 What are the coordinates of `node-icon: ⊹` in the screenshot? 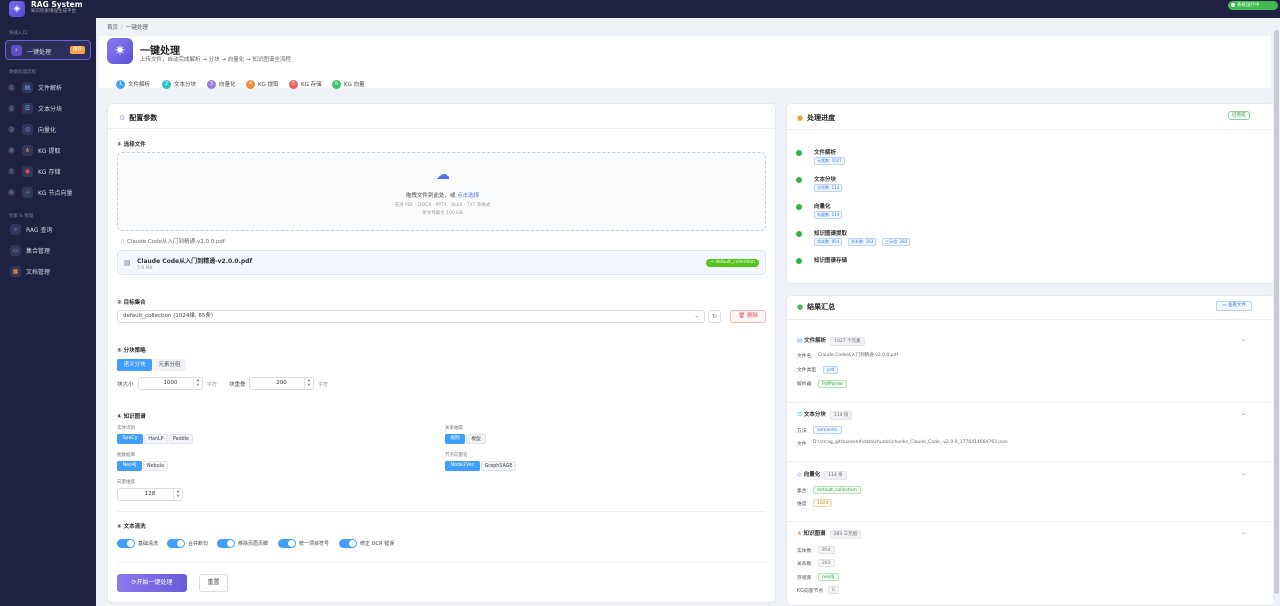 It's located at (27, 192).